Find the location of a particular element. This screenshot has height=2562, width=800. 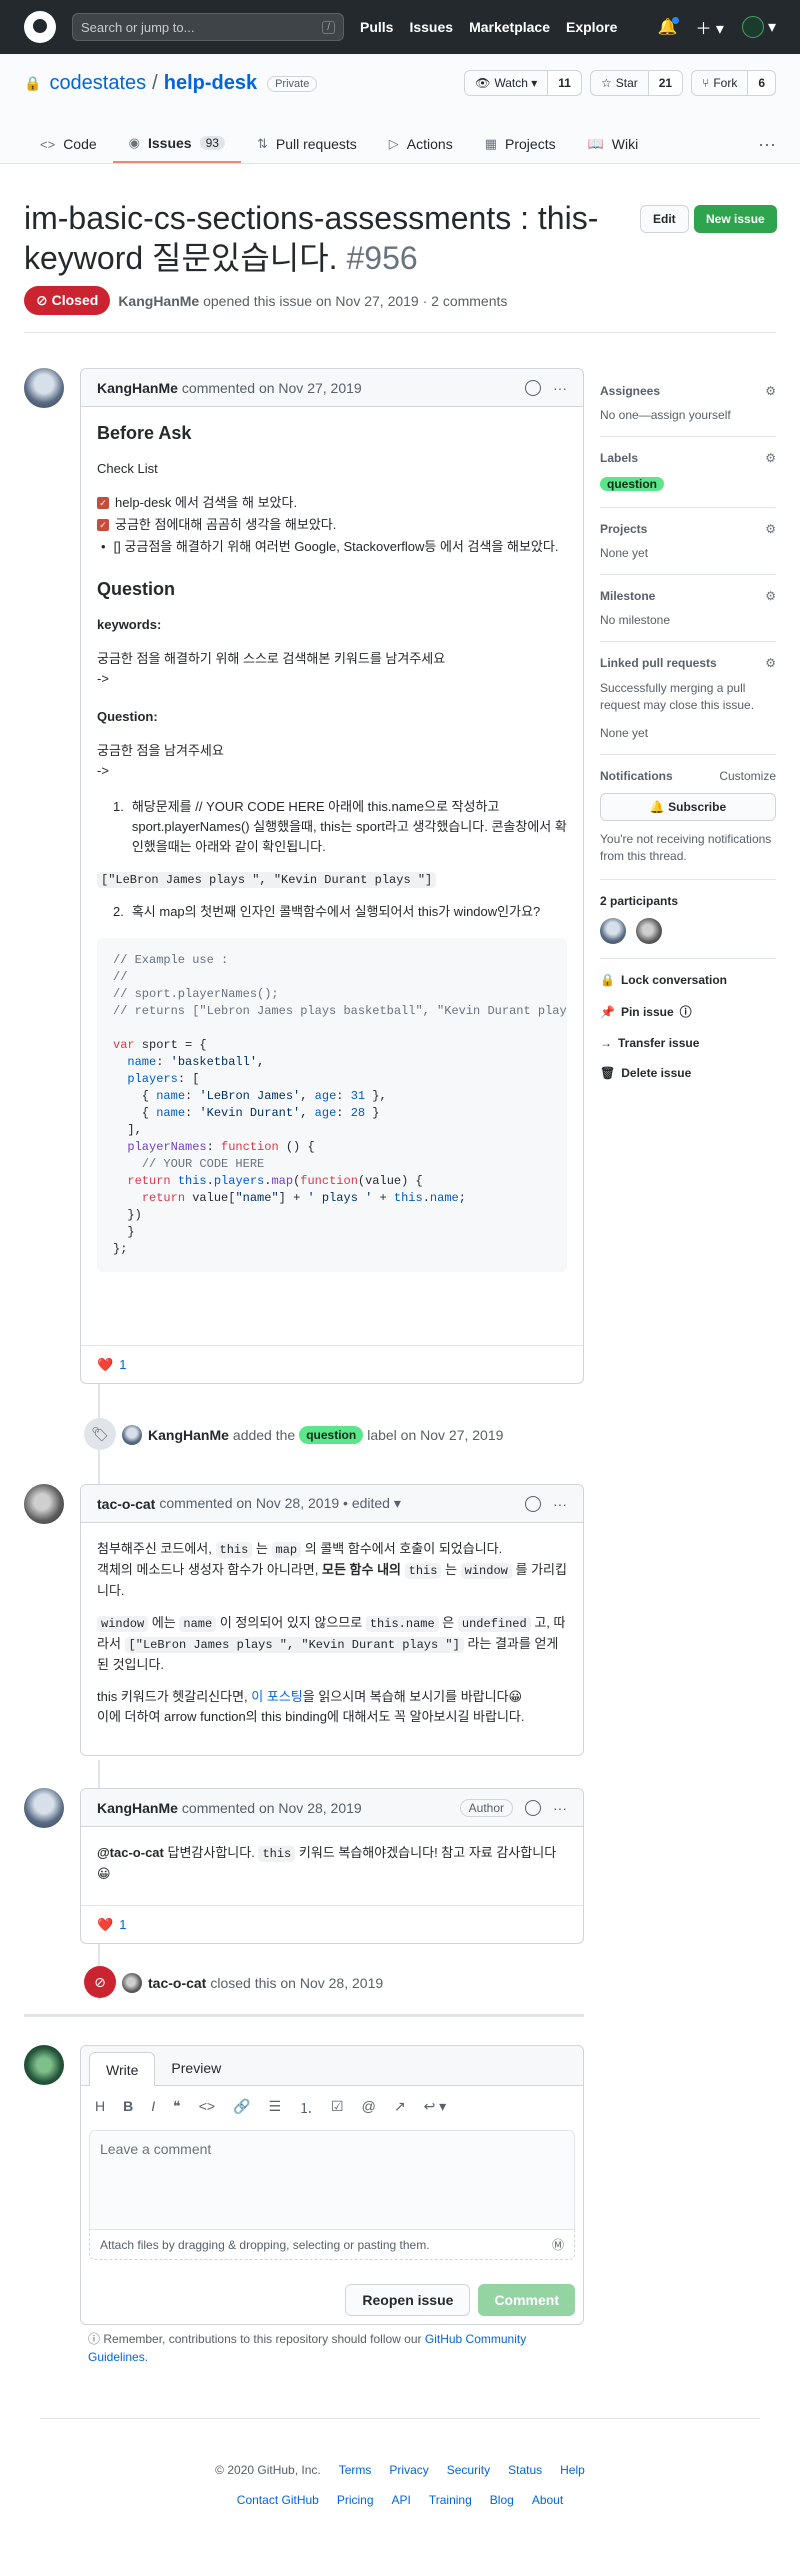

nav-pulls: Pulls is located at coordinates (376, 27).